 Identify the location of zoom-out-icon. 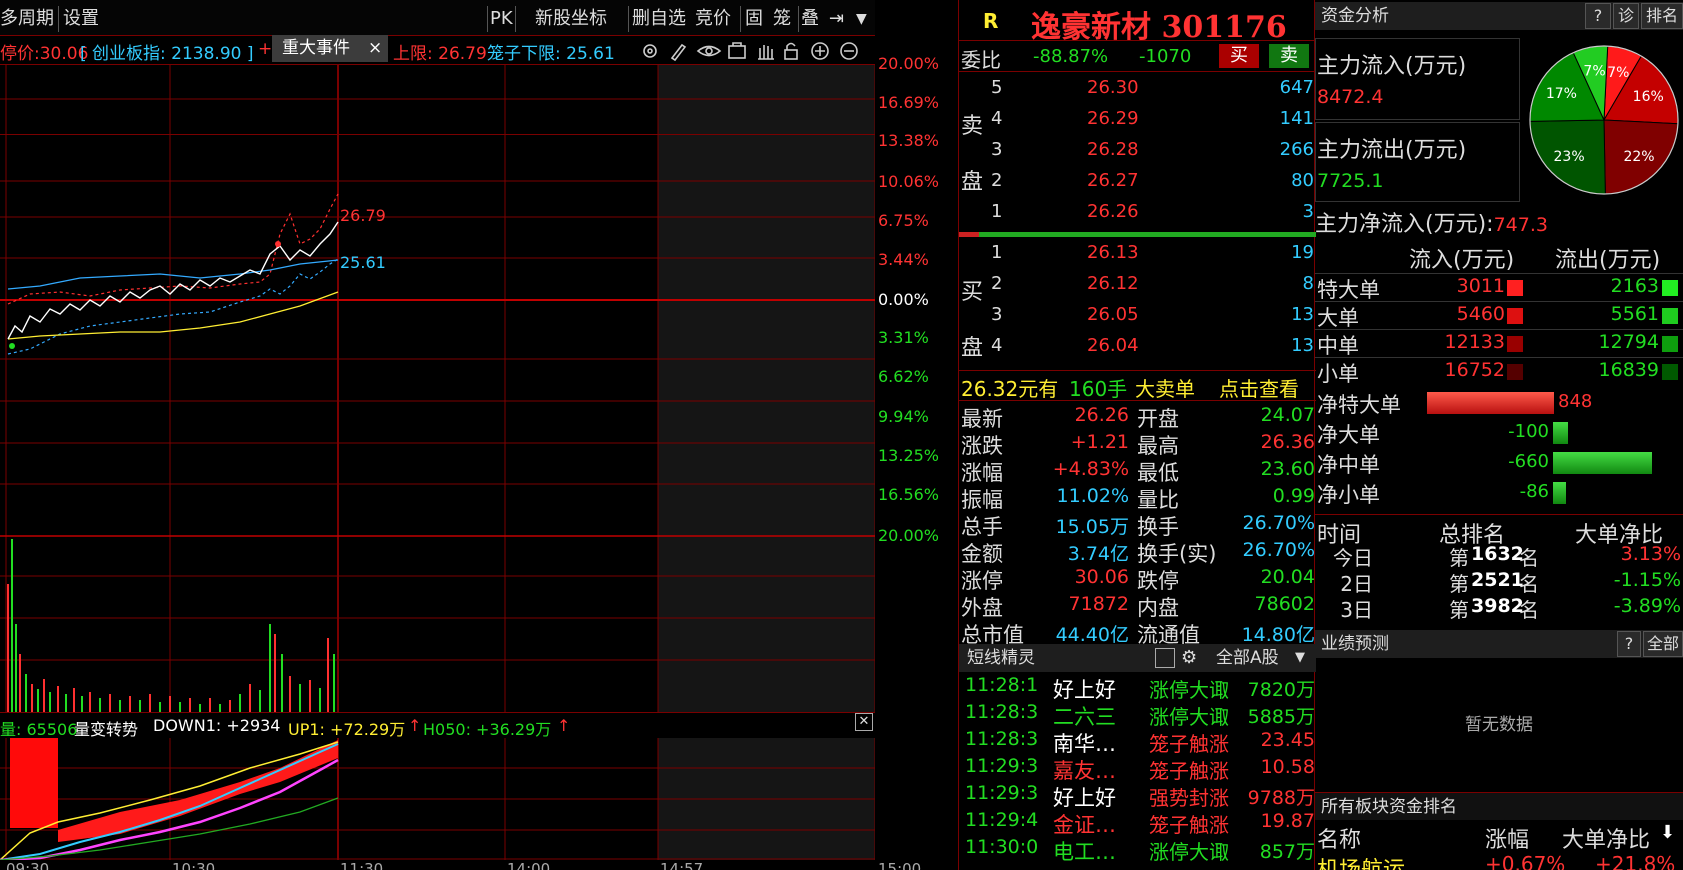
(849, 51).